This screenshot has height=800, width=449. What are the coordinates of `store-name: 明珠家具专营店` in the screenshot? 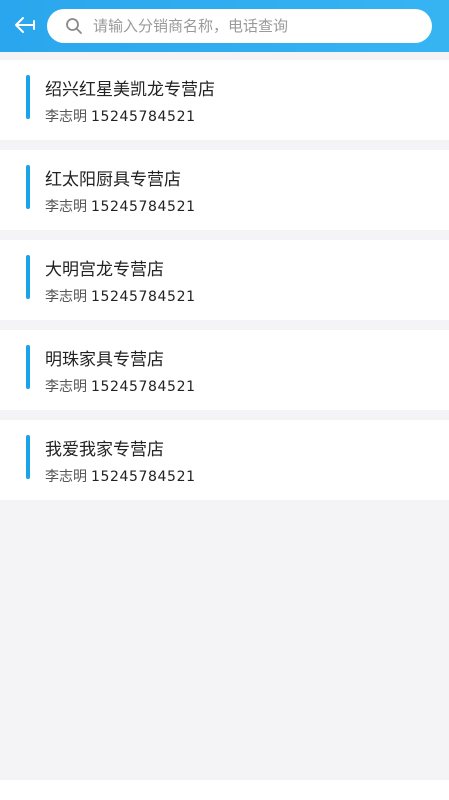 It's located at (104, 360).